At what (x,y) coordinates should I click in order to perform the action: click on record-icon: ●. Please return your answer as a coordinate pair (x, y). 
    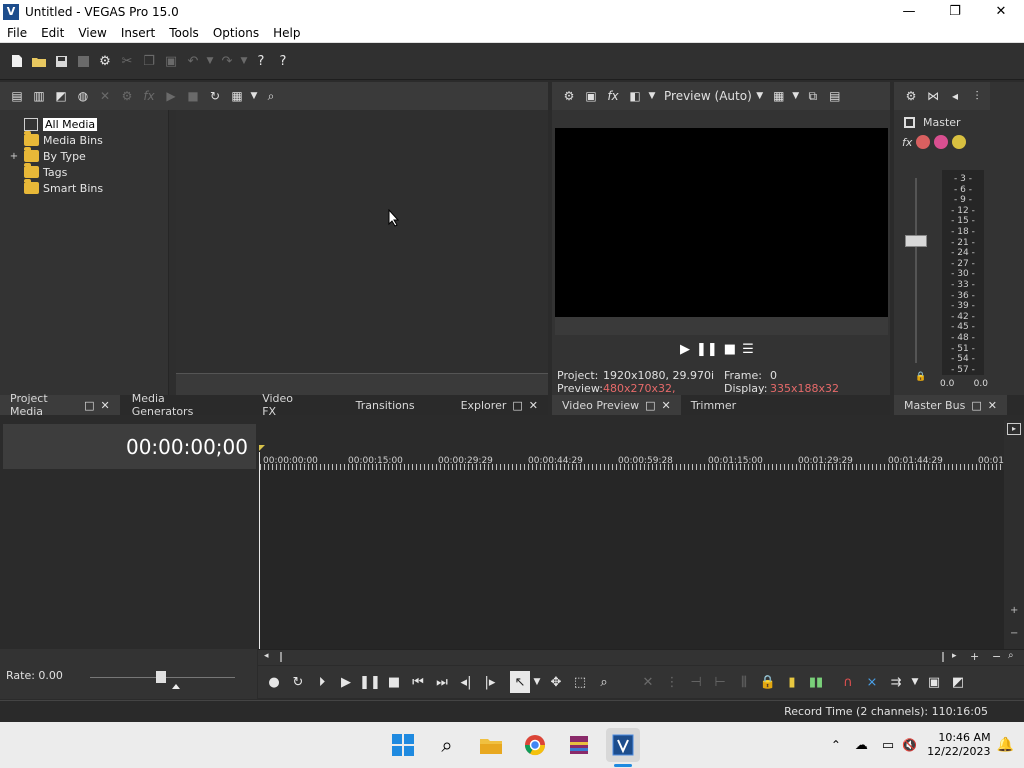
    Looking at the image, I should click on (274, 682).